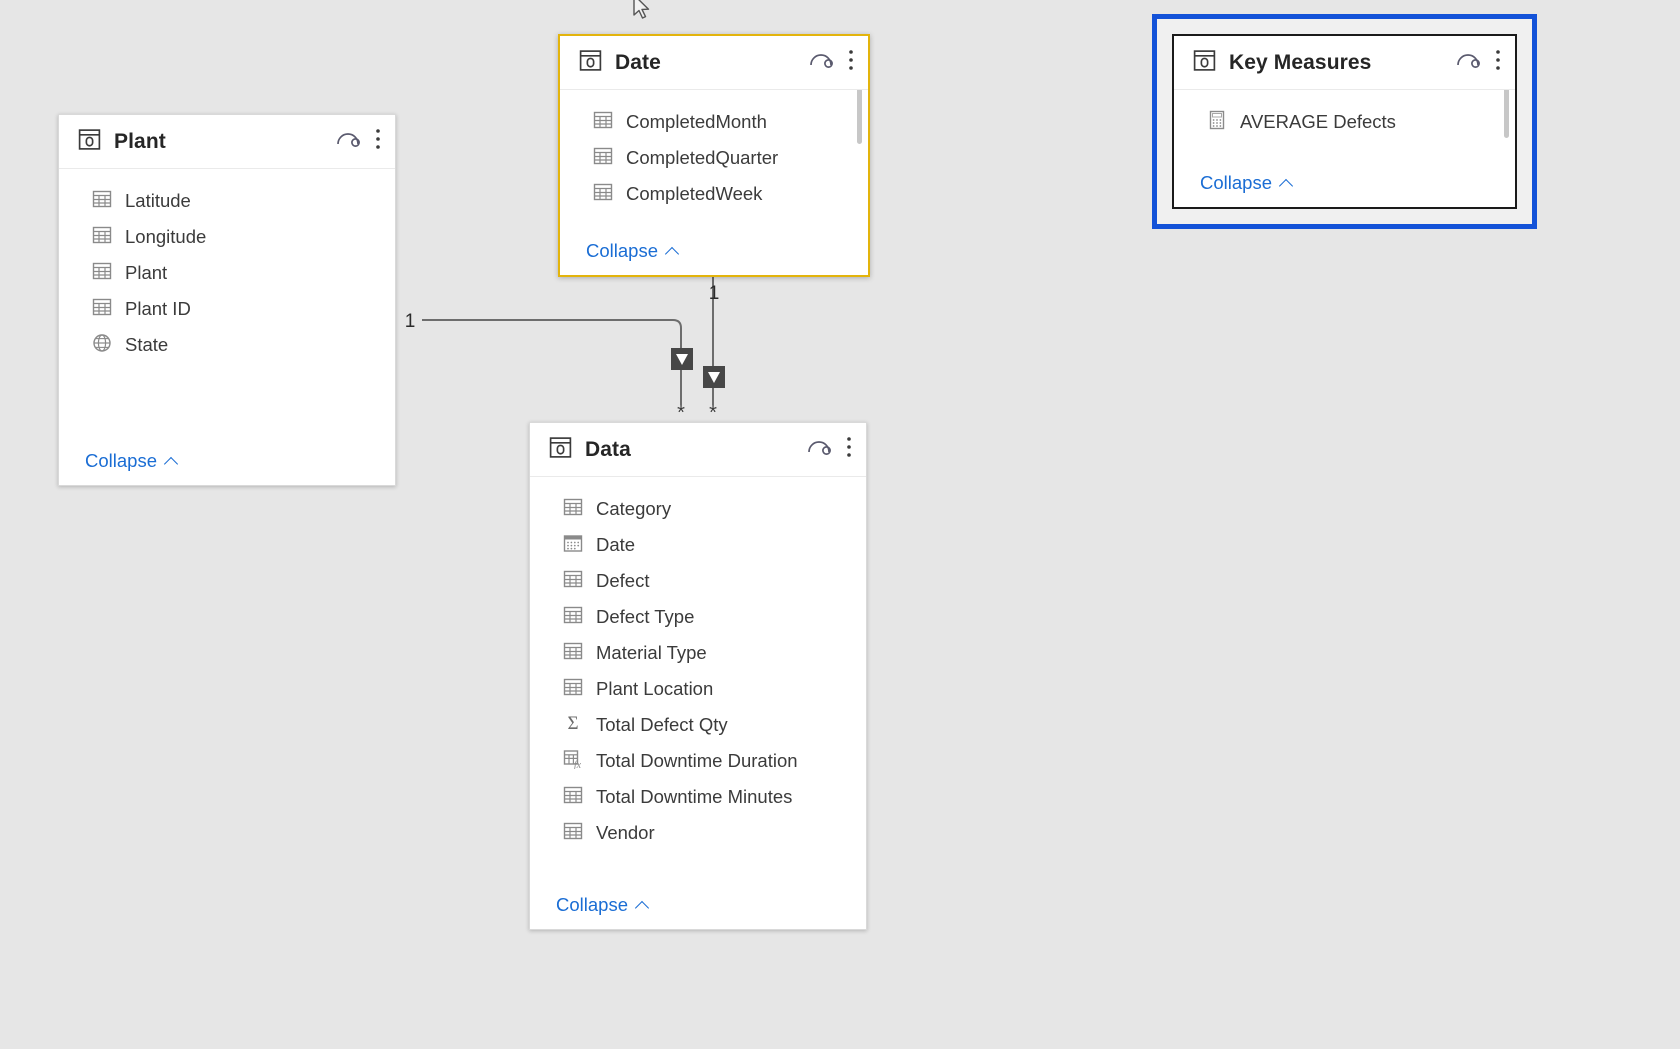 This screenshot has width=1680, height=1049. I want to click on measure-icon, so click(1217, 122).